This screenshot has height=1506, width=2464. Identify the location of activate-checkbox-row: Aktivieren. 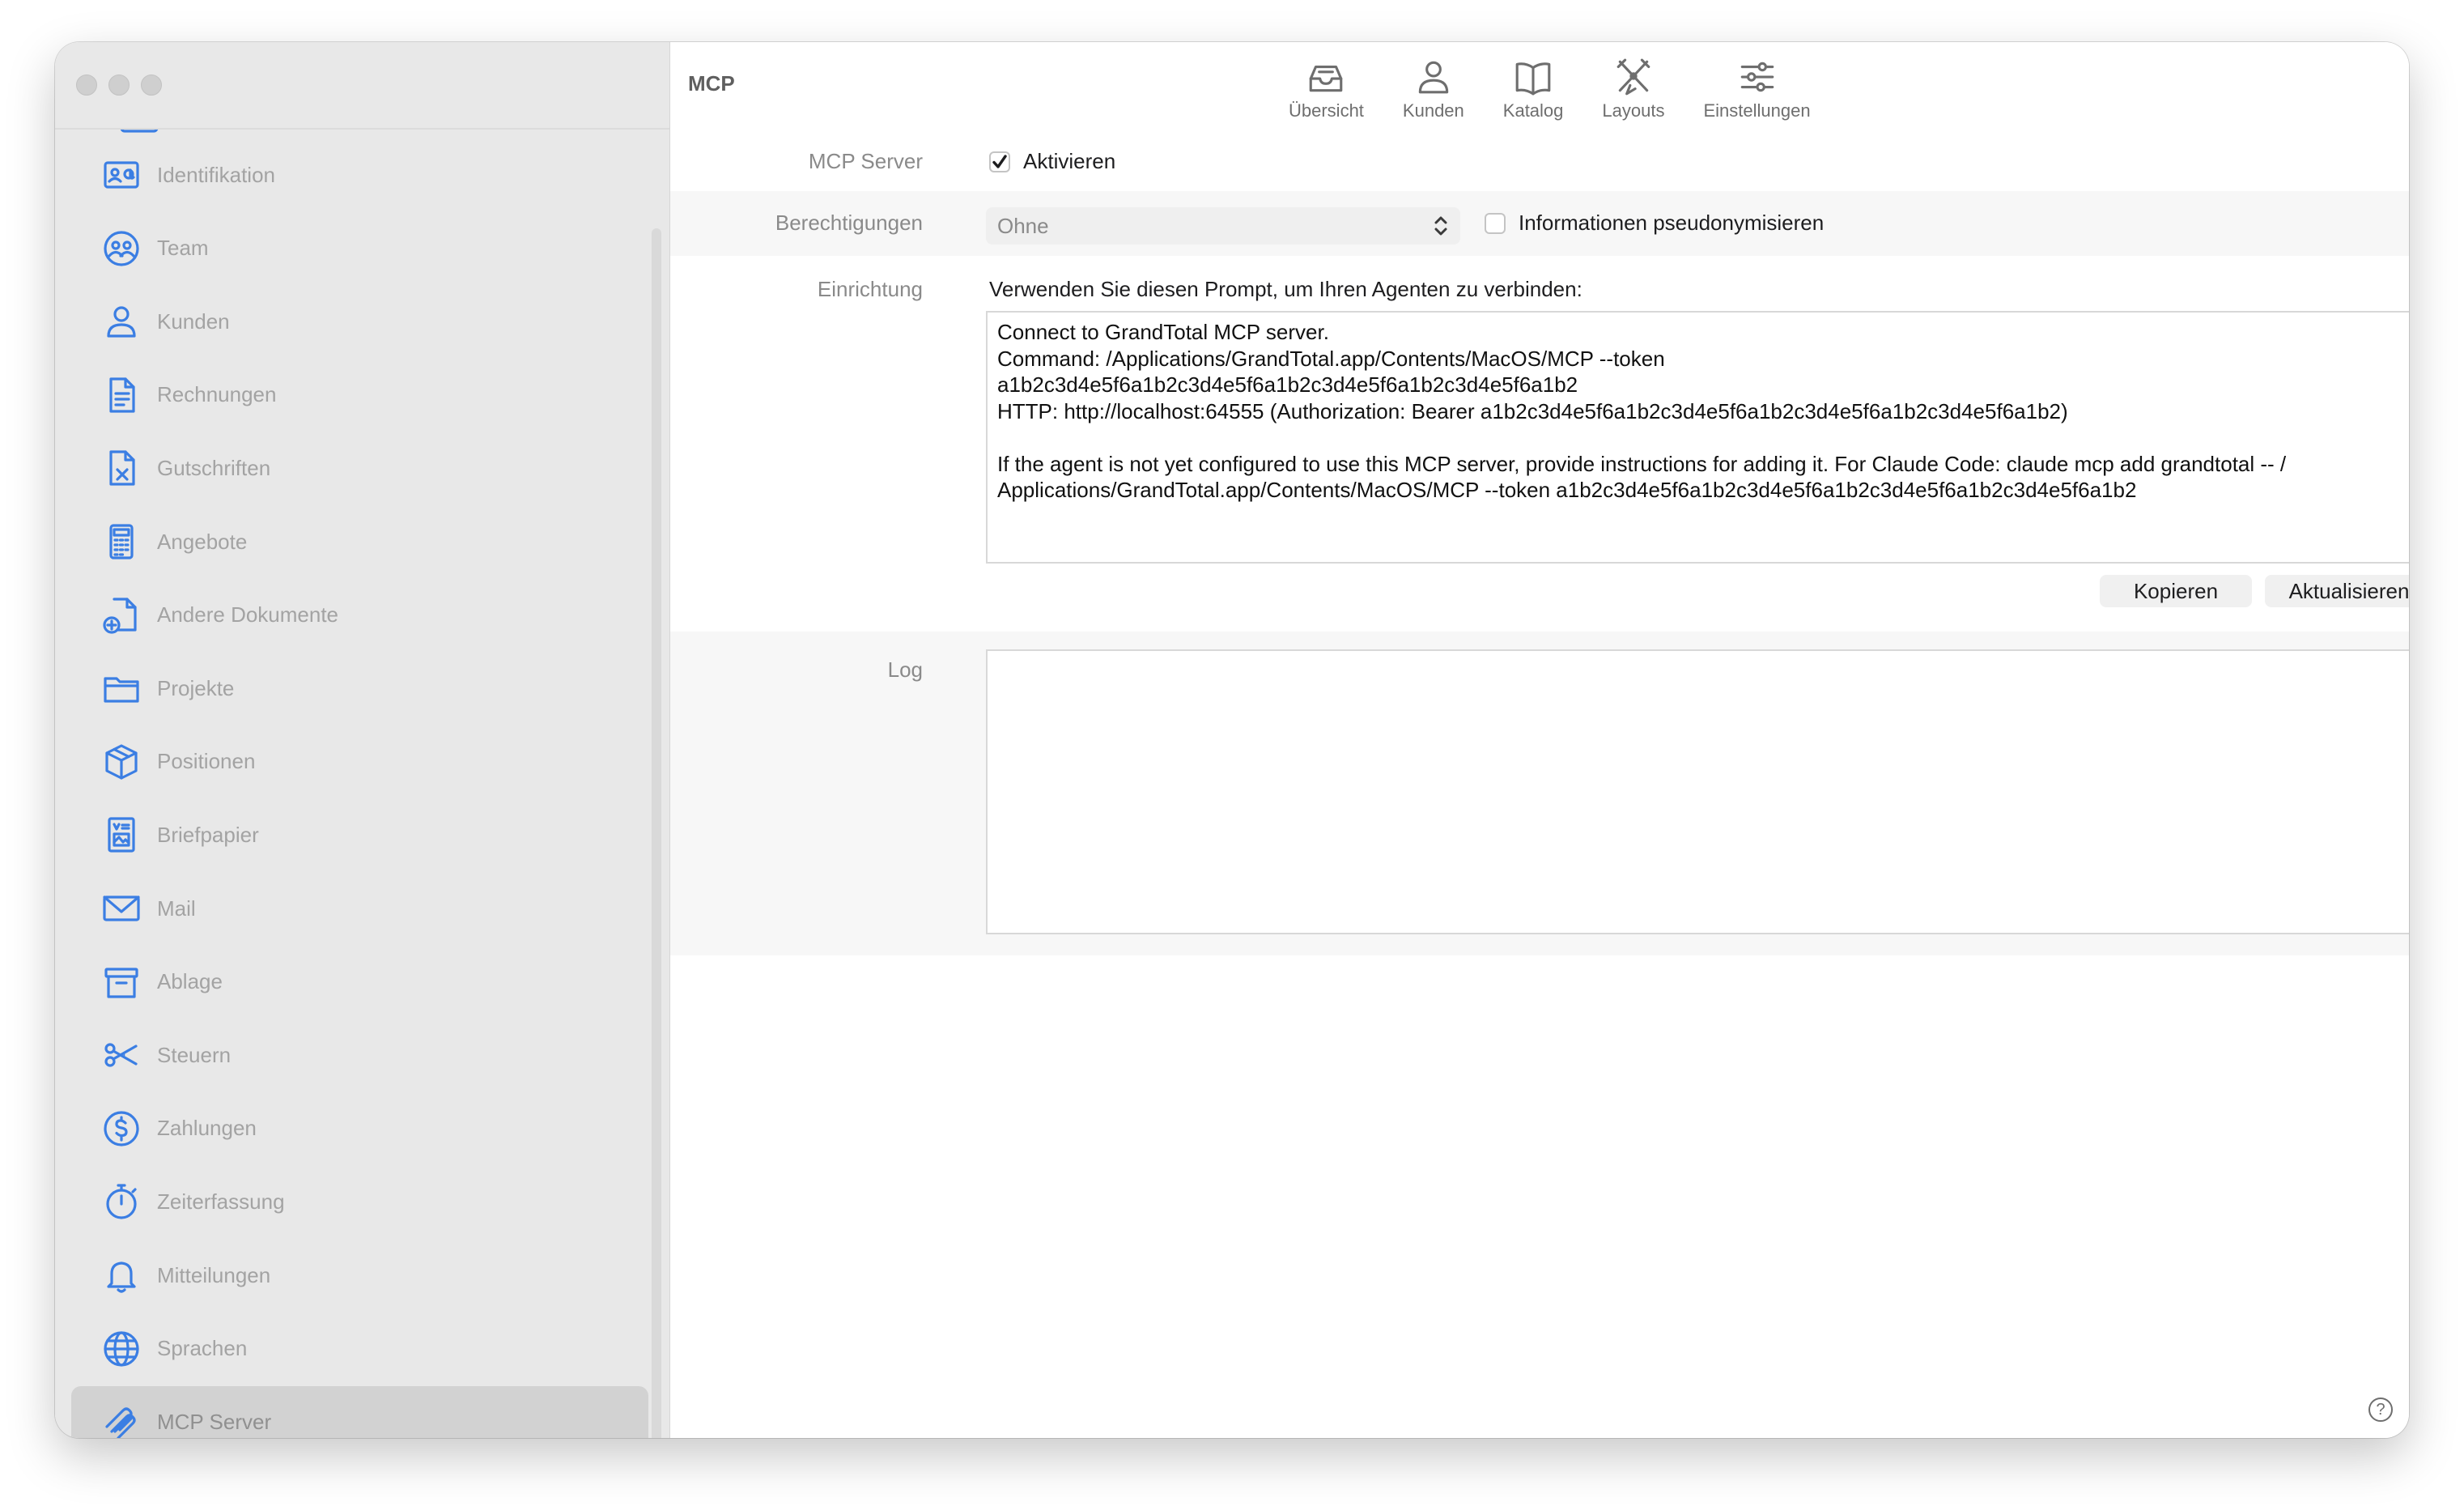
(1052, 161).